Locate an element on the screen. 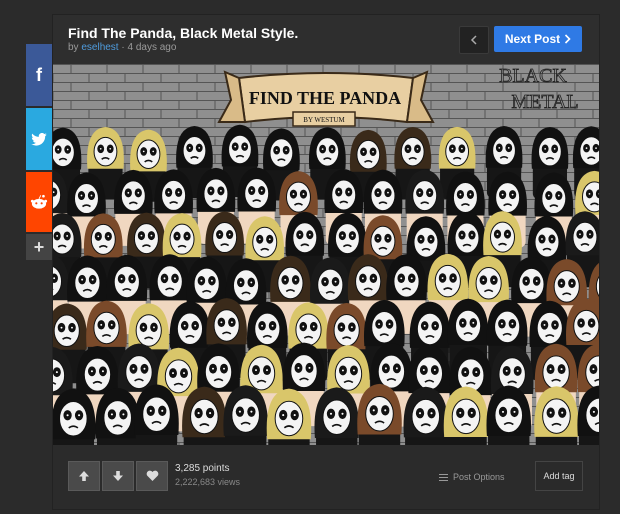 Image resolution: width=620 pixels, height=514 pixels. corner-text-black: BLACK is located at coordinates (533, 76).